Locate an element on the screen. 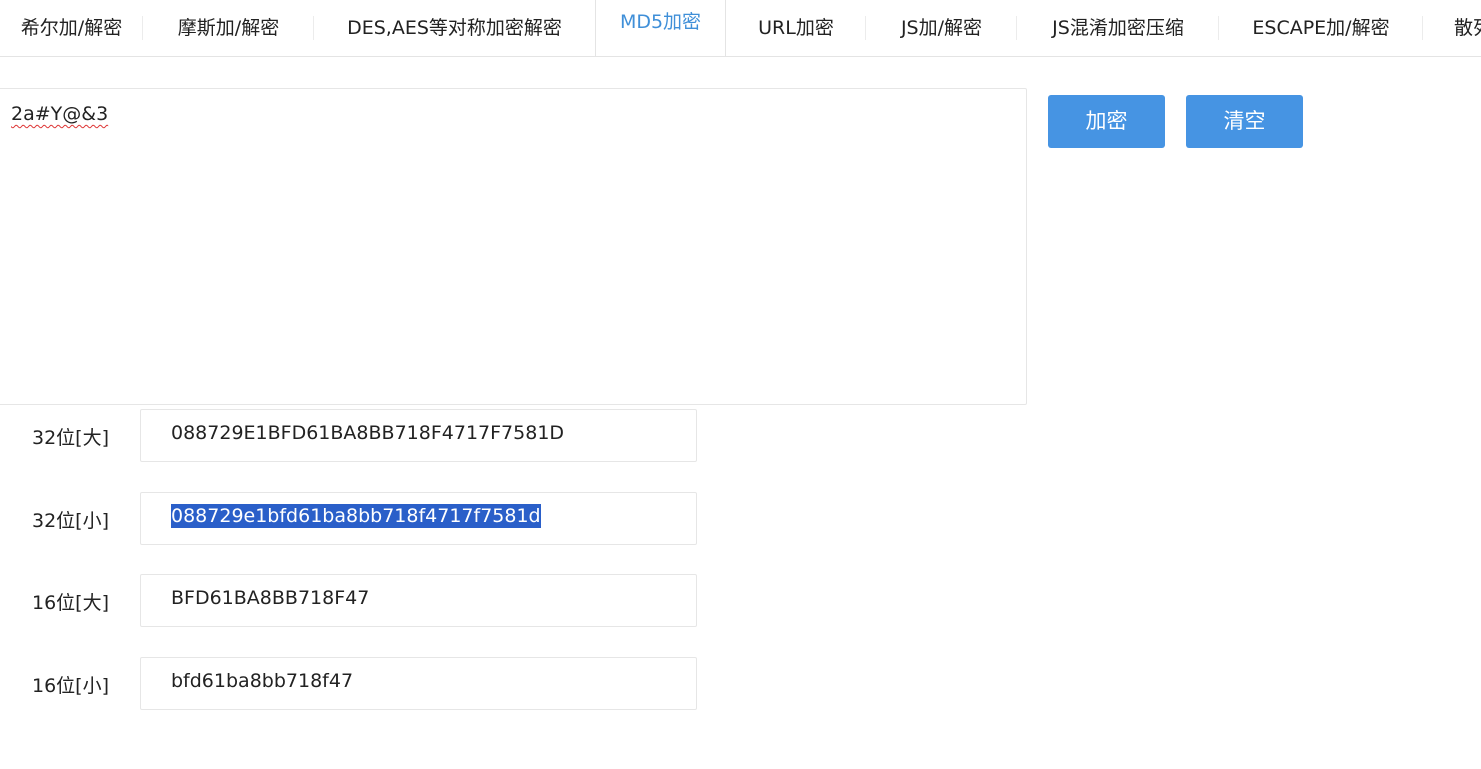 This screenshot has width=1481, height=769. result-field-16-upper: BFD61BA8BB718F47 is located at coordinates (418, 600).